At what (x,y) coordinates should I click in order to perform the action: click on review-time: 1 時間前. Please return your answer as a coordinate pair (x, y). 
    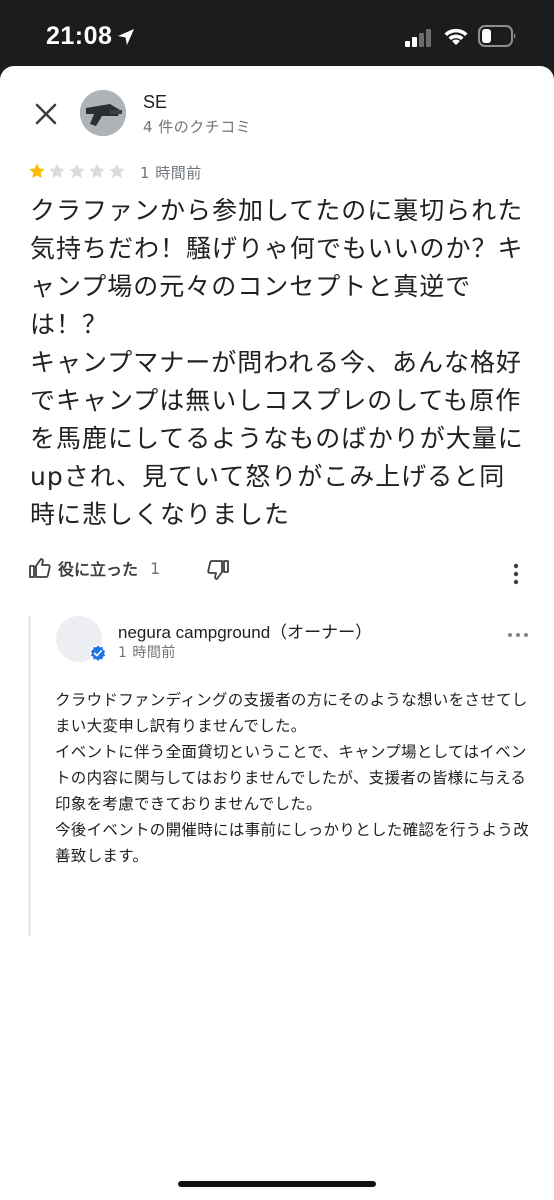
    Looking at the image, I should click on (171, 173).